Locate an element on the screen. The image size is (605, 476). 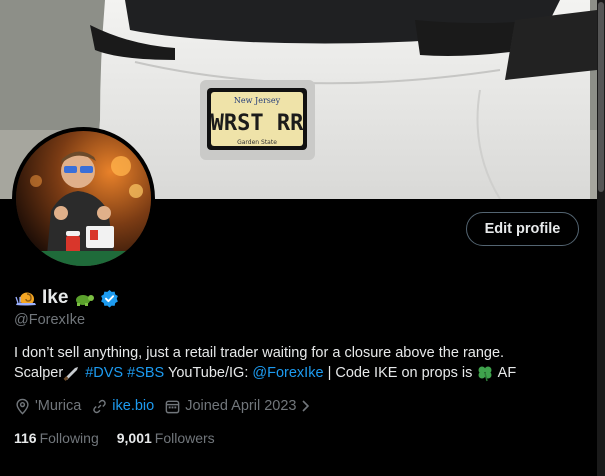
location-item: 'Murica is located at coordinates (47, 406).